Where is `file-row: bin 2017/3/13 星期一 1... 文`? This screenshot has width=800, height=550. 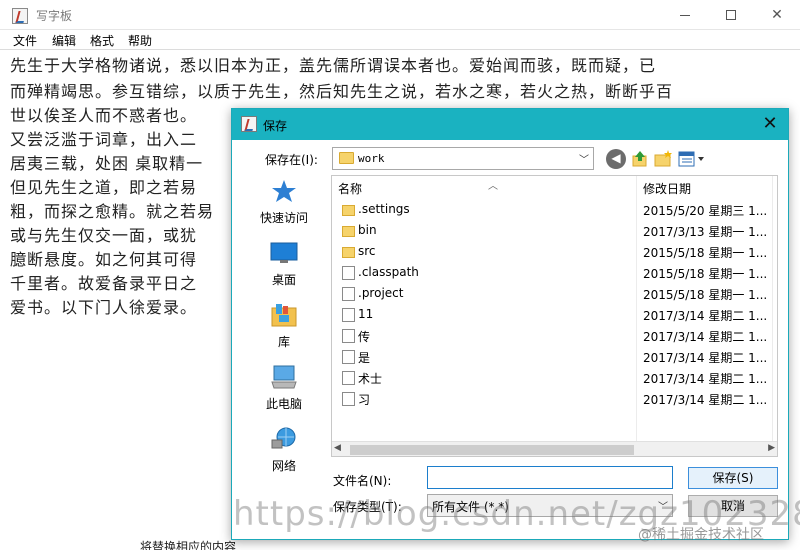 file-row: bin 2017/3/13 星期一 1... 文 is located at coordinates (555, 231).